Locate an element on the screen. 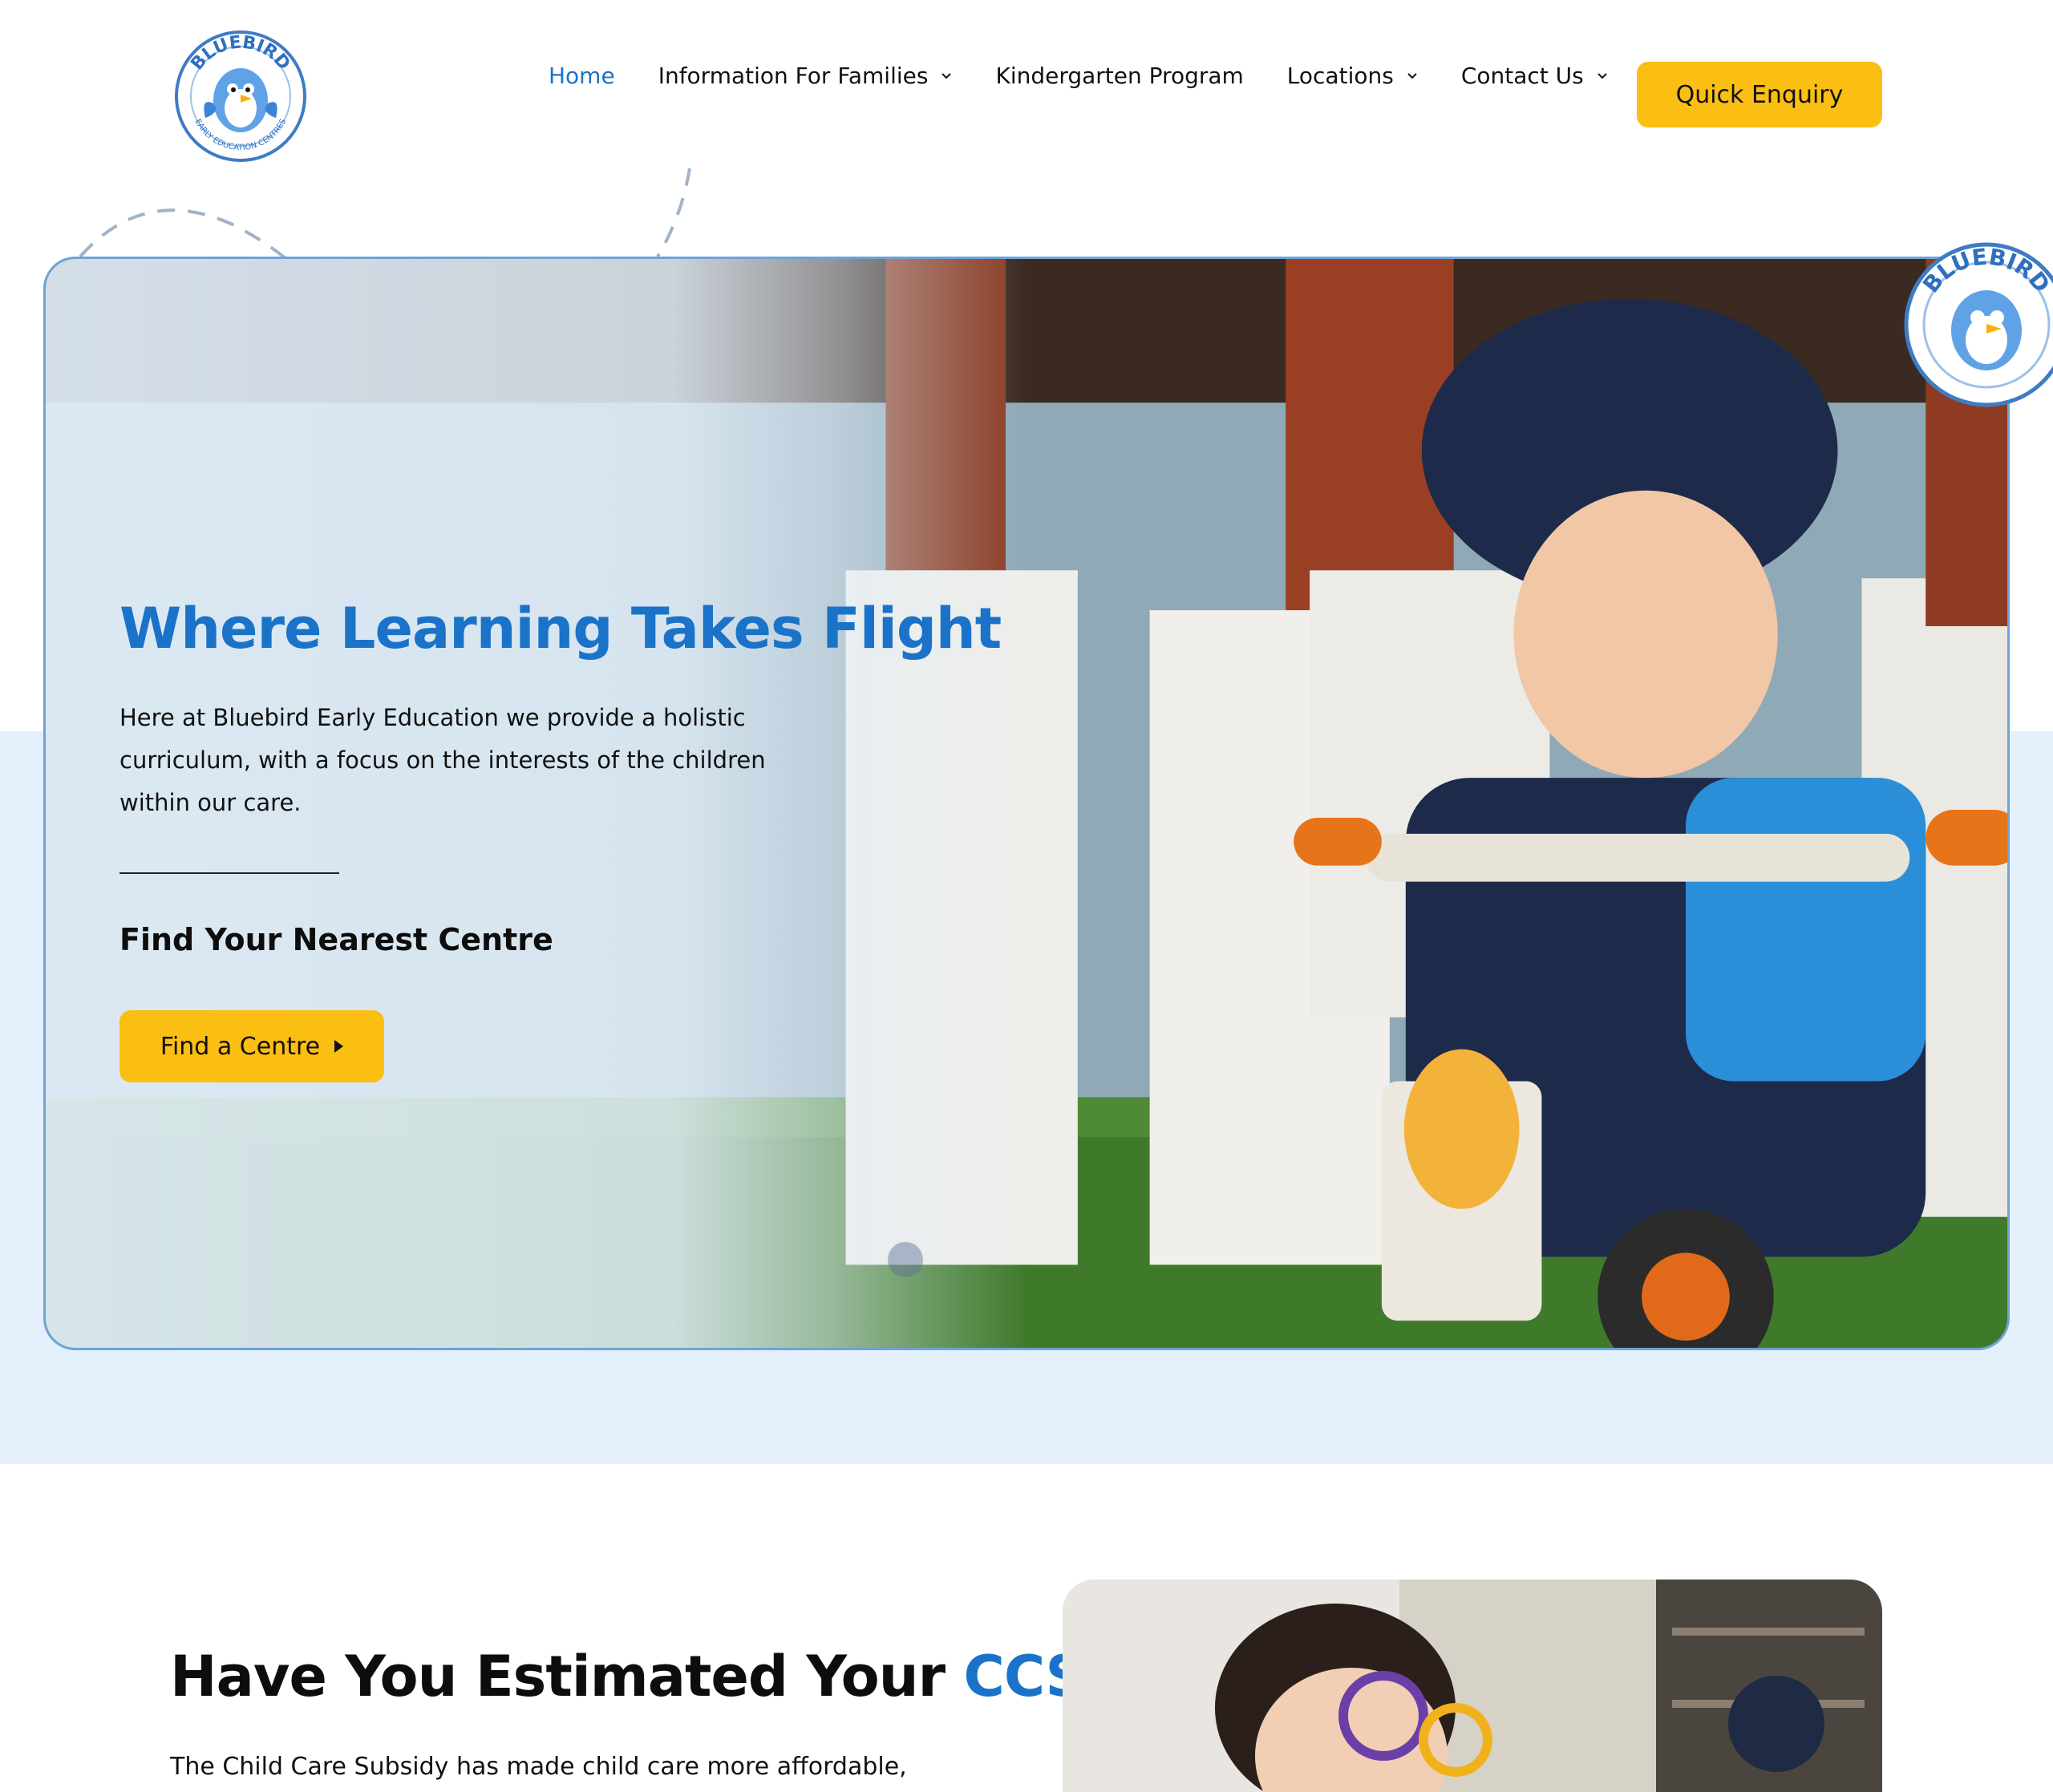 This screenshot has width=2053, height=1792. nav-item-information-for-families: Information For Families is located at coordinates (805, 76).